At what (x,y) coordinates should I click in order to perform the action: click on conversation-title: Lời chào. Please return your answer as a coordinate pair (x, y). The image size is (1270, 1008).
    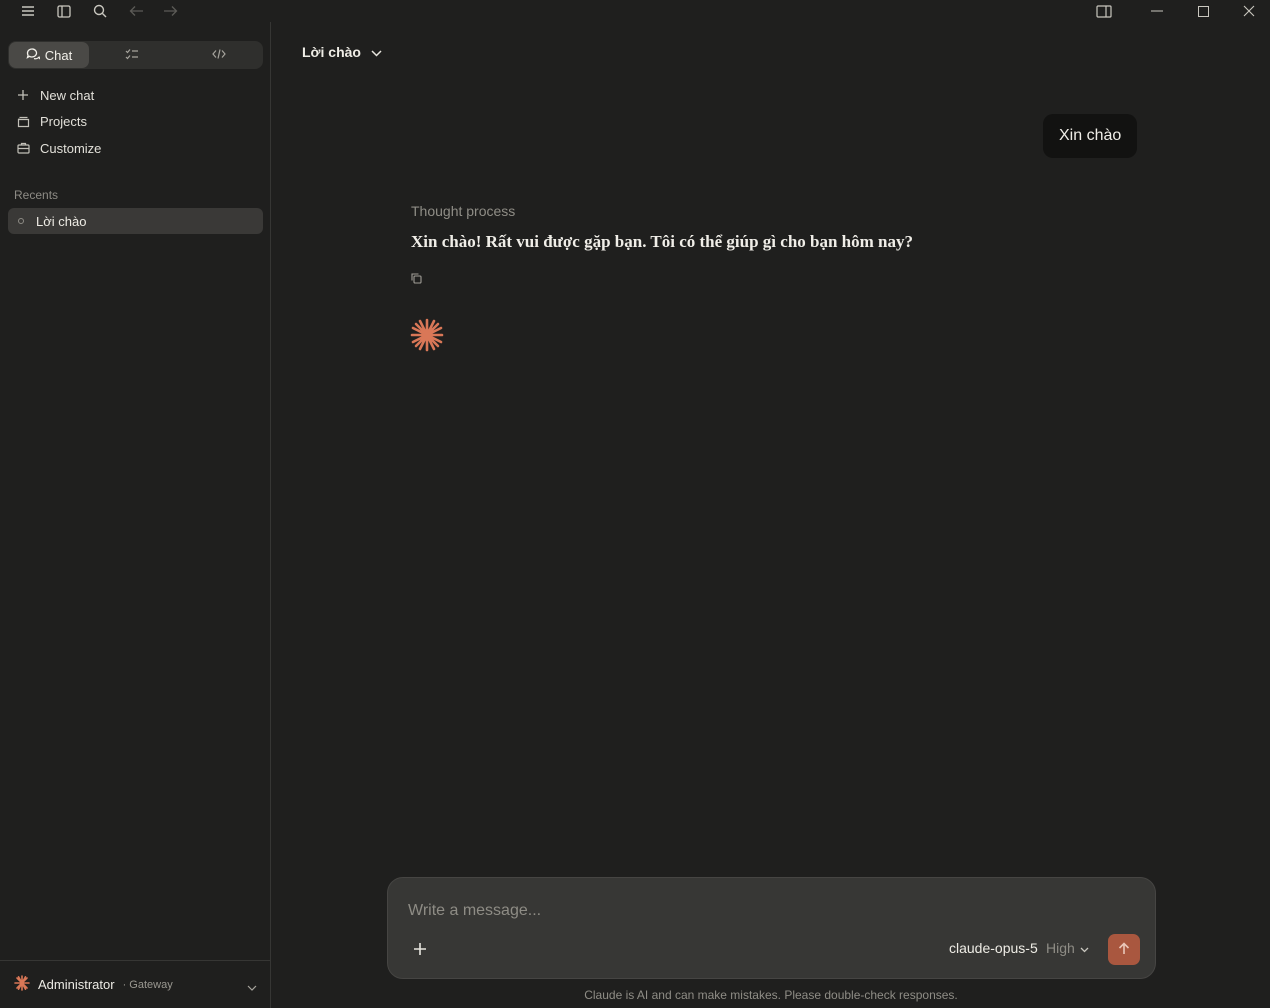
    Looking at the image, I should click on (331, 52).